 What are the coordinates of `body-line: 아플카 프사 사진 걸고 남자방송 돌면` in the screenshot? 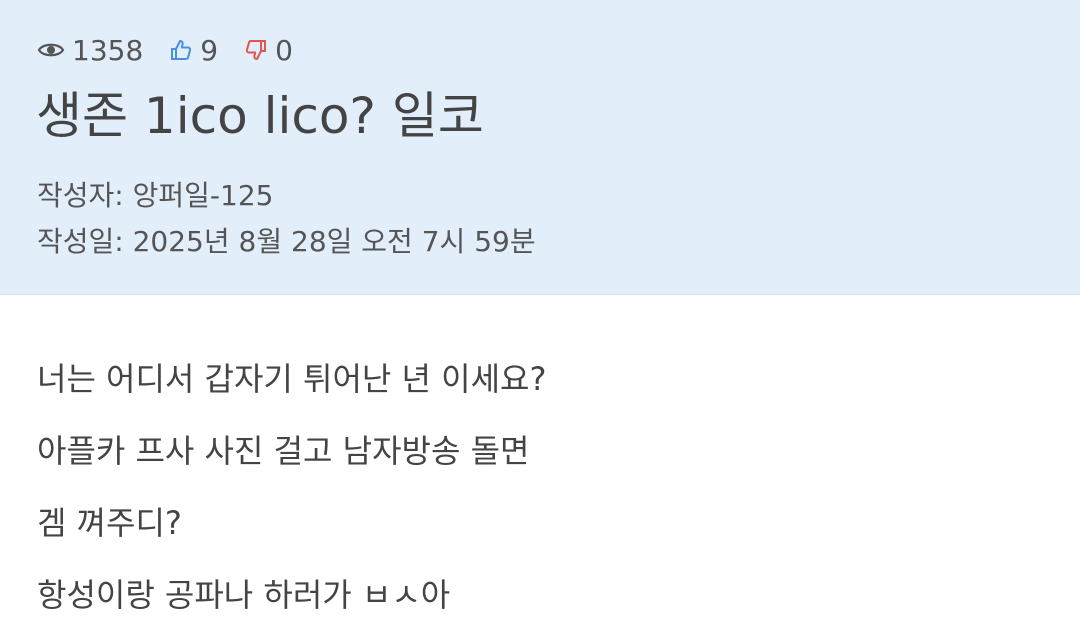 It's located at (283, 451).